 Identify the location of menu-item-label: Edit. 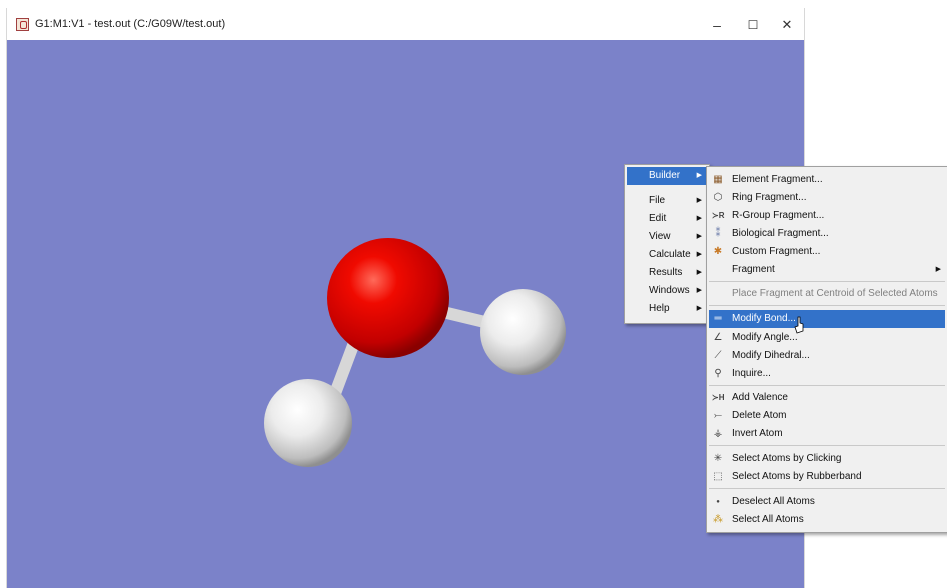
(658, 218).